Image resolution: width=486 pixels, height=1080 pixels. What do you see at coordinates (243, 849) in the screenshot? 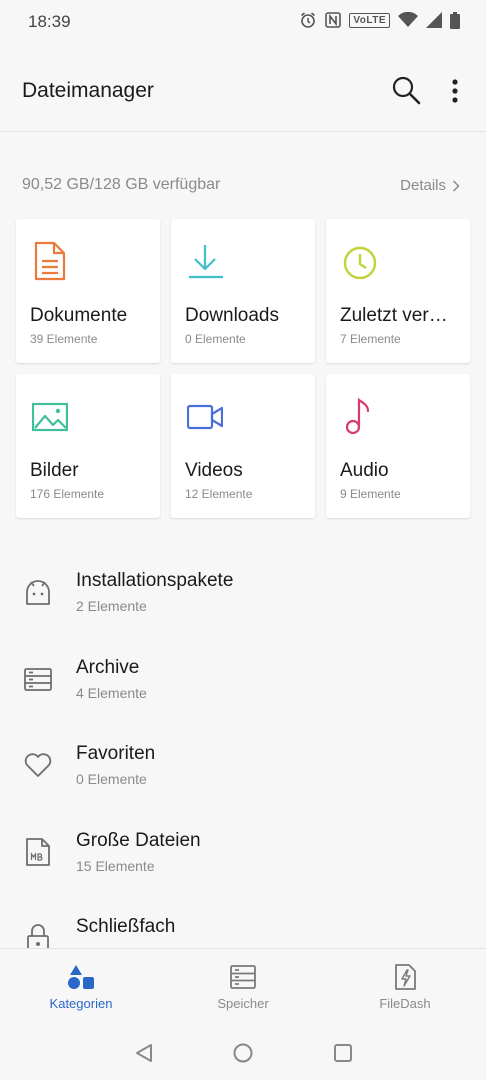
I see `list-item-large-files: Große Dateien 15 Elemente` at bounding box center [243, 849].